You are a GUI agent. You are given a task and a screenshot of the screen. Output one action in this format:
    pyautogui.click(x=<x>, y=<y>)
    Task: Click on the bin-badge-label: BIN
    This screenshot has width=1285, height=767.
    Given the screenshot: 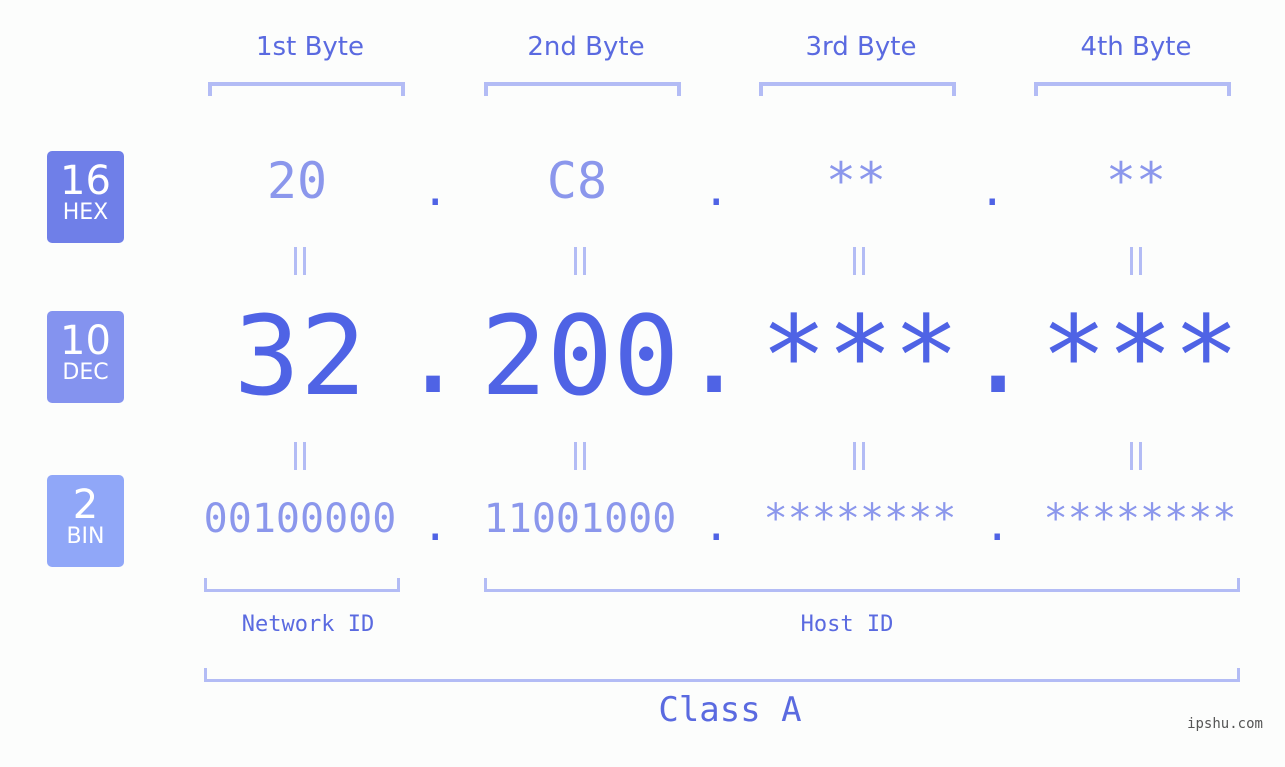 What is the action you would take?
    pyautogui.click(x=85, y=536)
    